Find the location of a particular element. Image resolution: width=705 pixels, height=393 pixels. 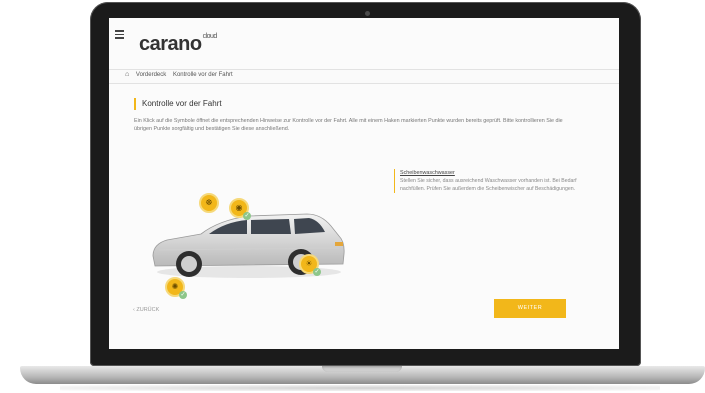

laptop-notch is located at coordinates (362, 369).